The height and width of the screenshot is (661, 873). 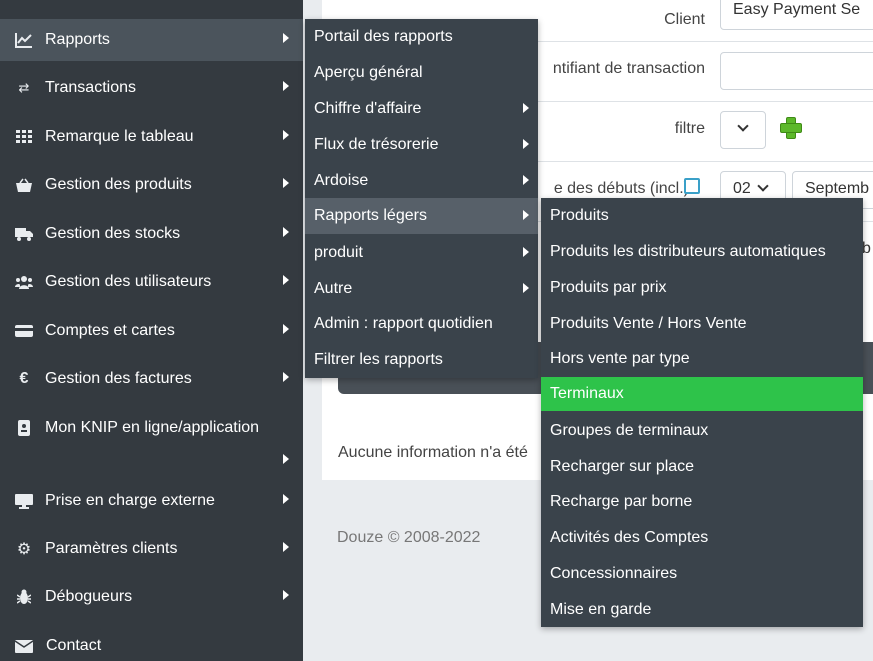 I want to click on sidebar-item-label: Gestion des factures, so click(x=118, y=378).